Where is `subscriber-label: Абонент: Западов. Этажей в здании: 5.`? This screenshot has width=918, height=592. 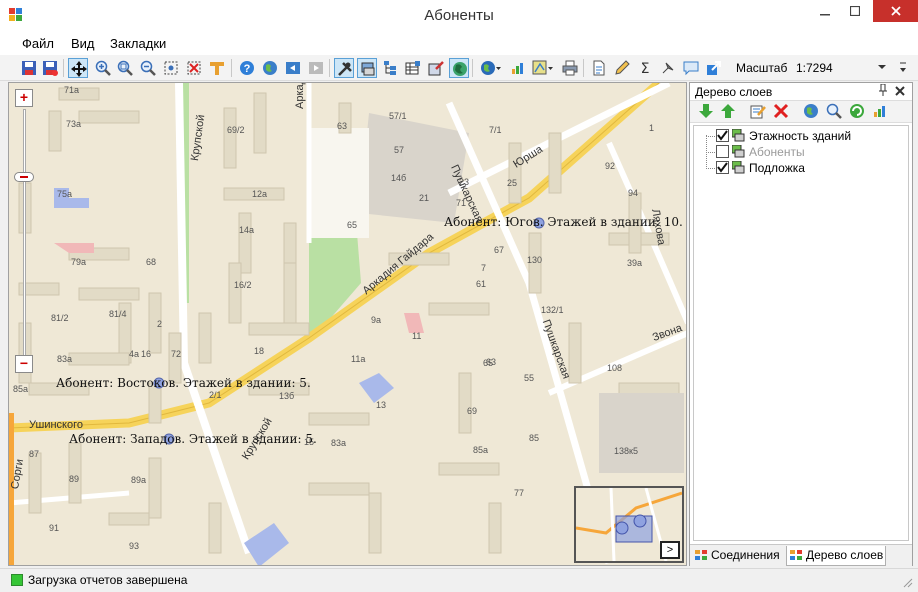
subscriber-label: Абонент: Западов. Этажей в здании: 5. is located at coordinates (193, 439).